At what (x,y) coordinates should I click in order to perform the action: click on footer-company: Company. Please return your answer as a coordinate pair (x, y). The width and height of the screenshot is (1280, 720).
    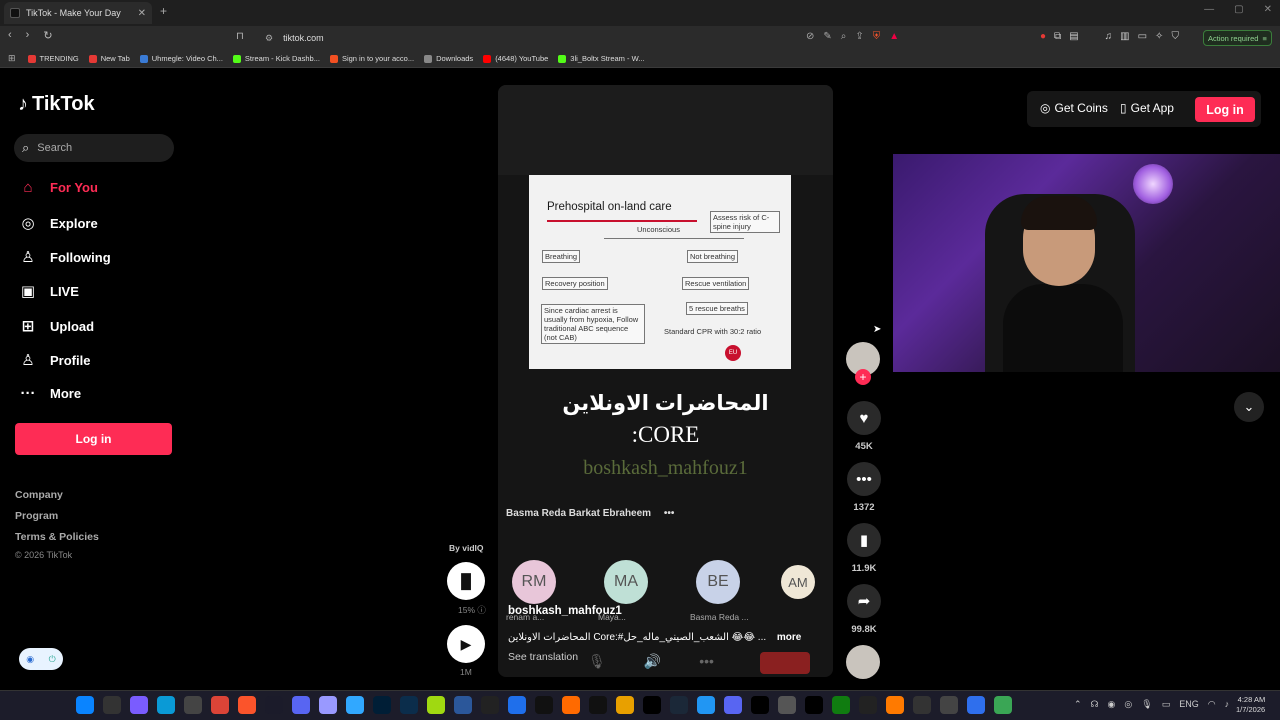
    Looking at the image, I should click on (39, 495).